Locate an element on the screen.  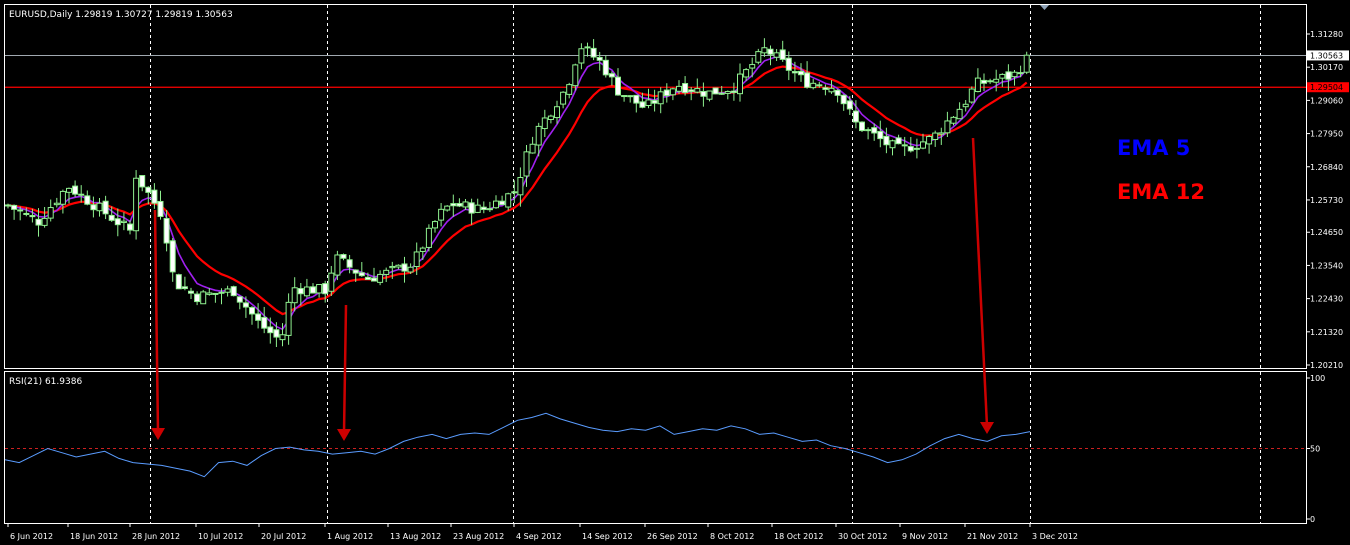
price-tick-label: 1.21320 is located at coordinates (1326, 332).